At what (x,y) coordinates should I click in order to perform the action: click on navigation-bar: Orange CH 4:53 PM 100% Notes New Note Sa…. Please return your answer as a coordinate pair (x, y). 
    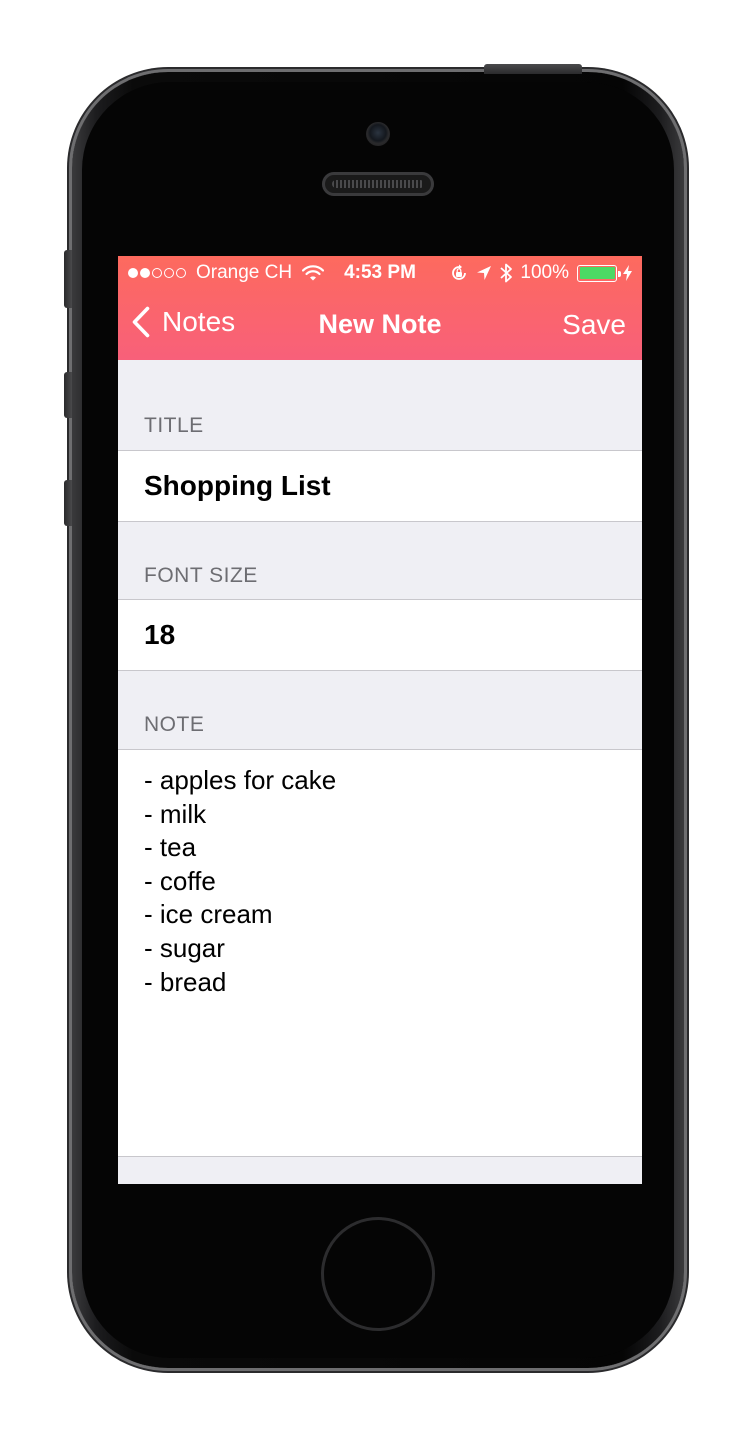
    Looking at the image, I should click on (380, 308).